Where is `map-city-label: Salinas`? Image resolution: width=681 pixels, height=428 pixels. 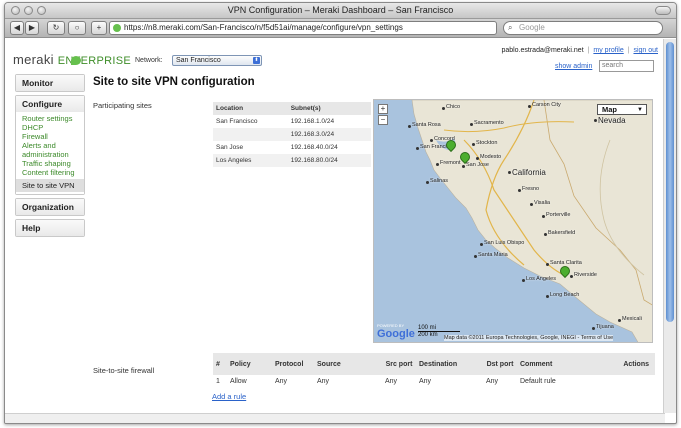
map-city-label: Salinas is located at coordinates (439, 181).